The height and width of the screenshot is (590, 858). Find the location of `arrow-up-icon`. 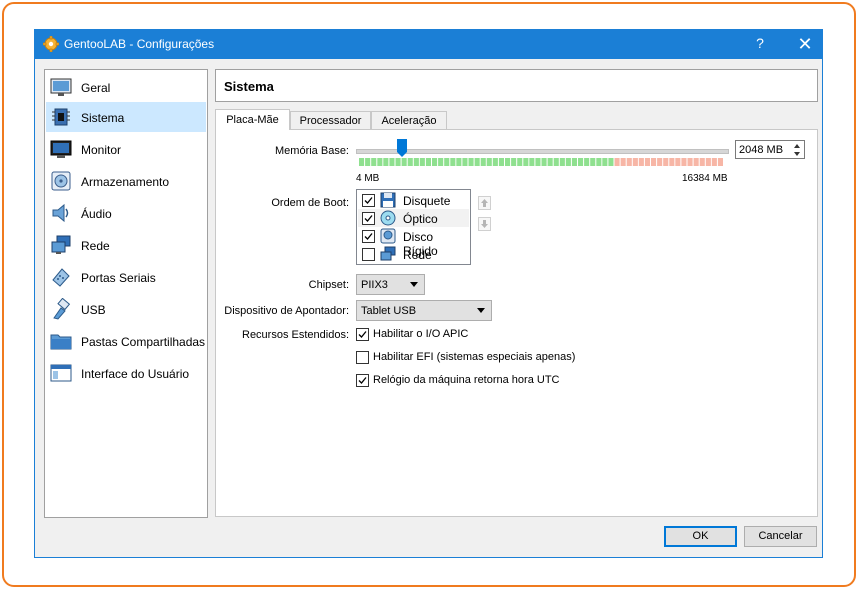

arrow-up-icon is located at coordinates (484, 203).